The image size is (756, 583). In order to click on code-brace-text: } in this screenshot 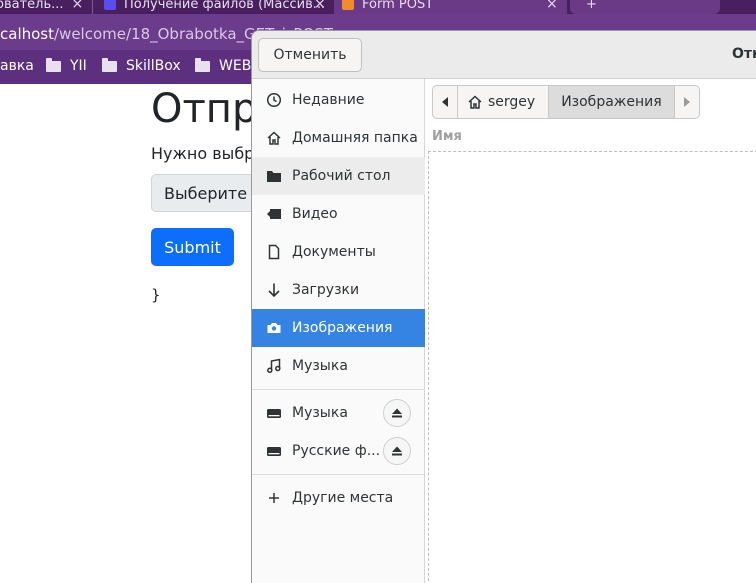, I will do `click(156, 295)`.